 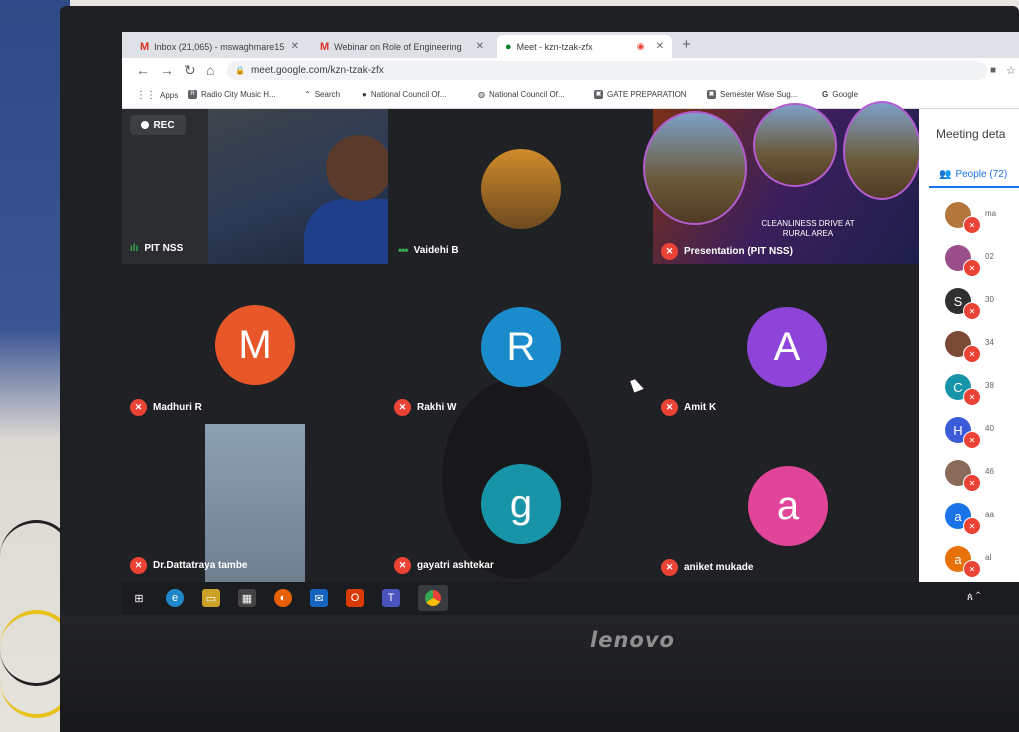 I want to click on people-row: a ✕ al, so click(x=982, y=563).